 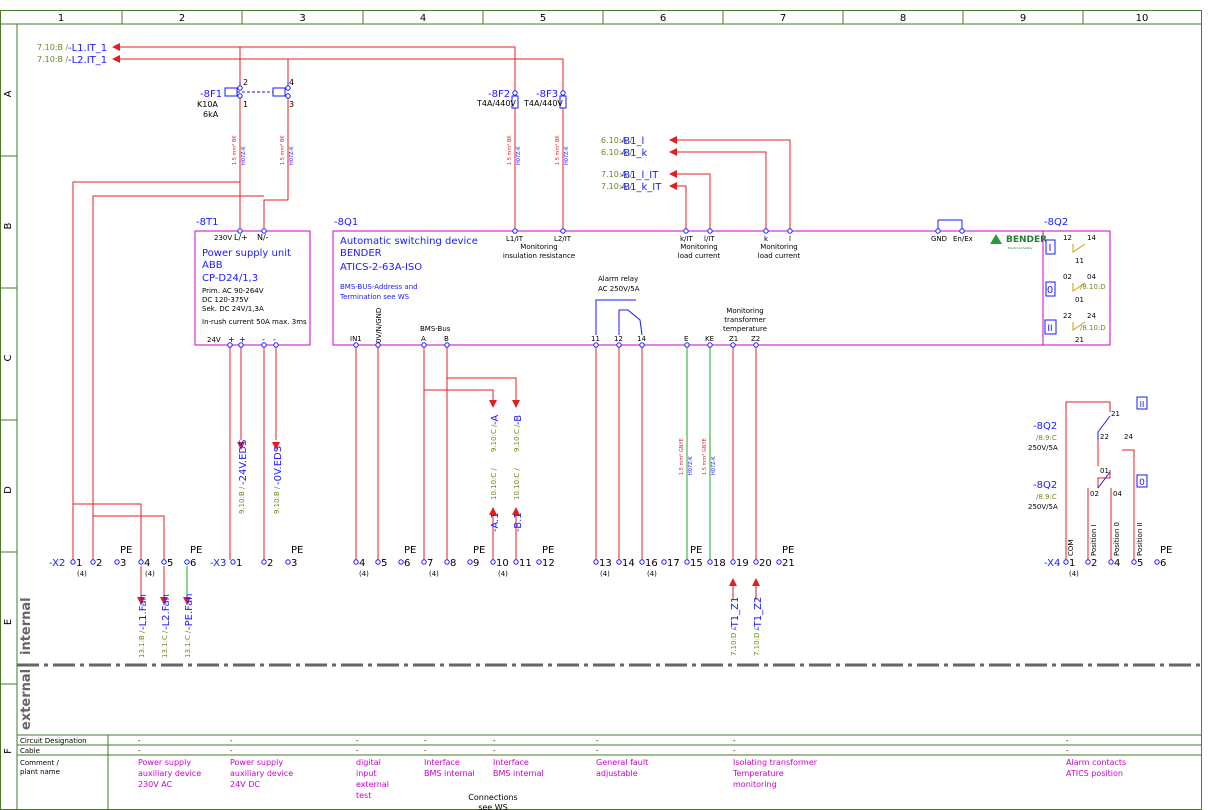 I want to click on terminal-number: 15, so click(x=696, y=563).